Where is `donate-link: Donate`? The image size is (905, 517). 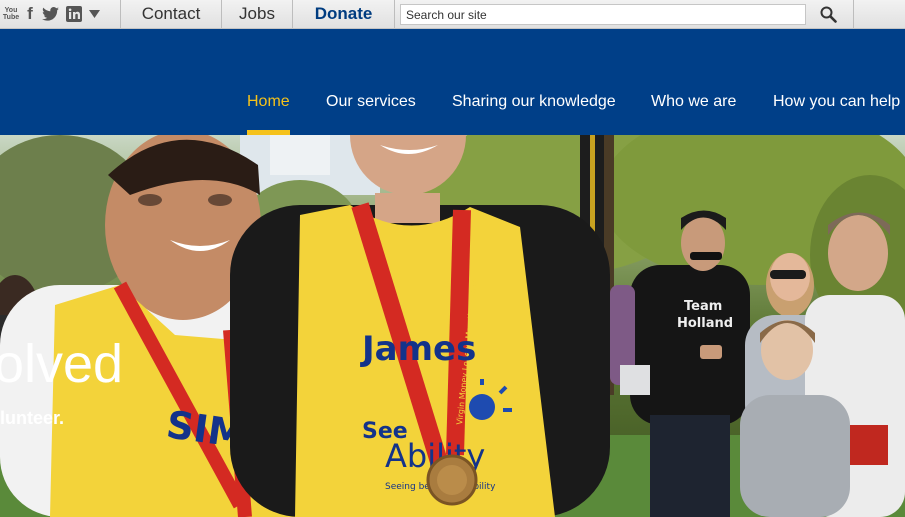
donate-link: Donate is located at coordinates (344, 14).